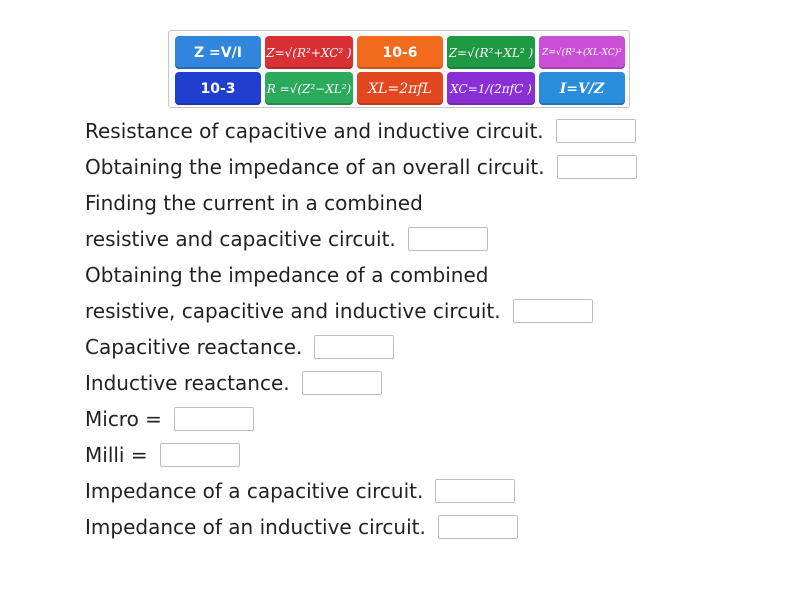  I want to click on question-row: Obtaining the impedance of a combined, so click(286, 275).